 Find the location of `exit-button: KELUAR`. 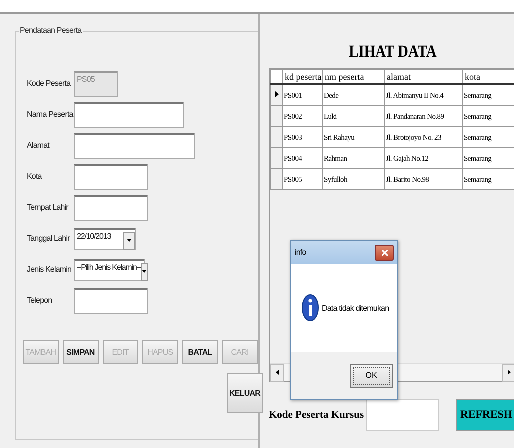

exit-button: KELUAR is located at coordinates (245, 393).